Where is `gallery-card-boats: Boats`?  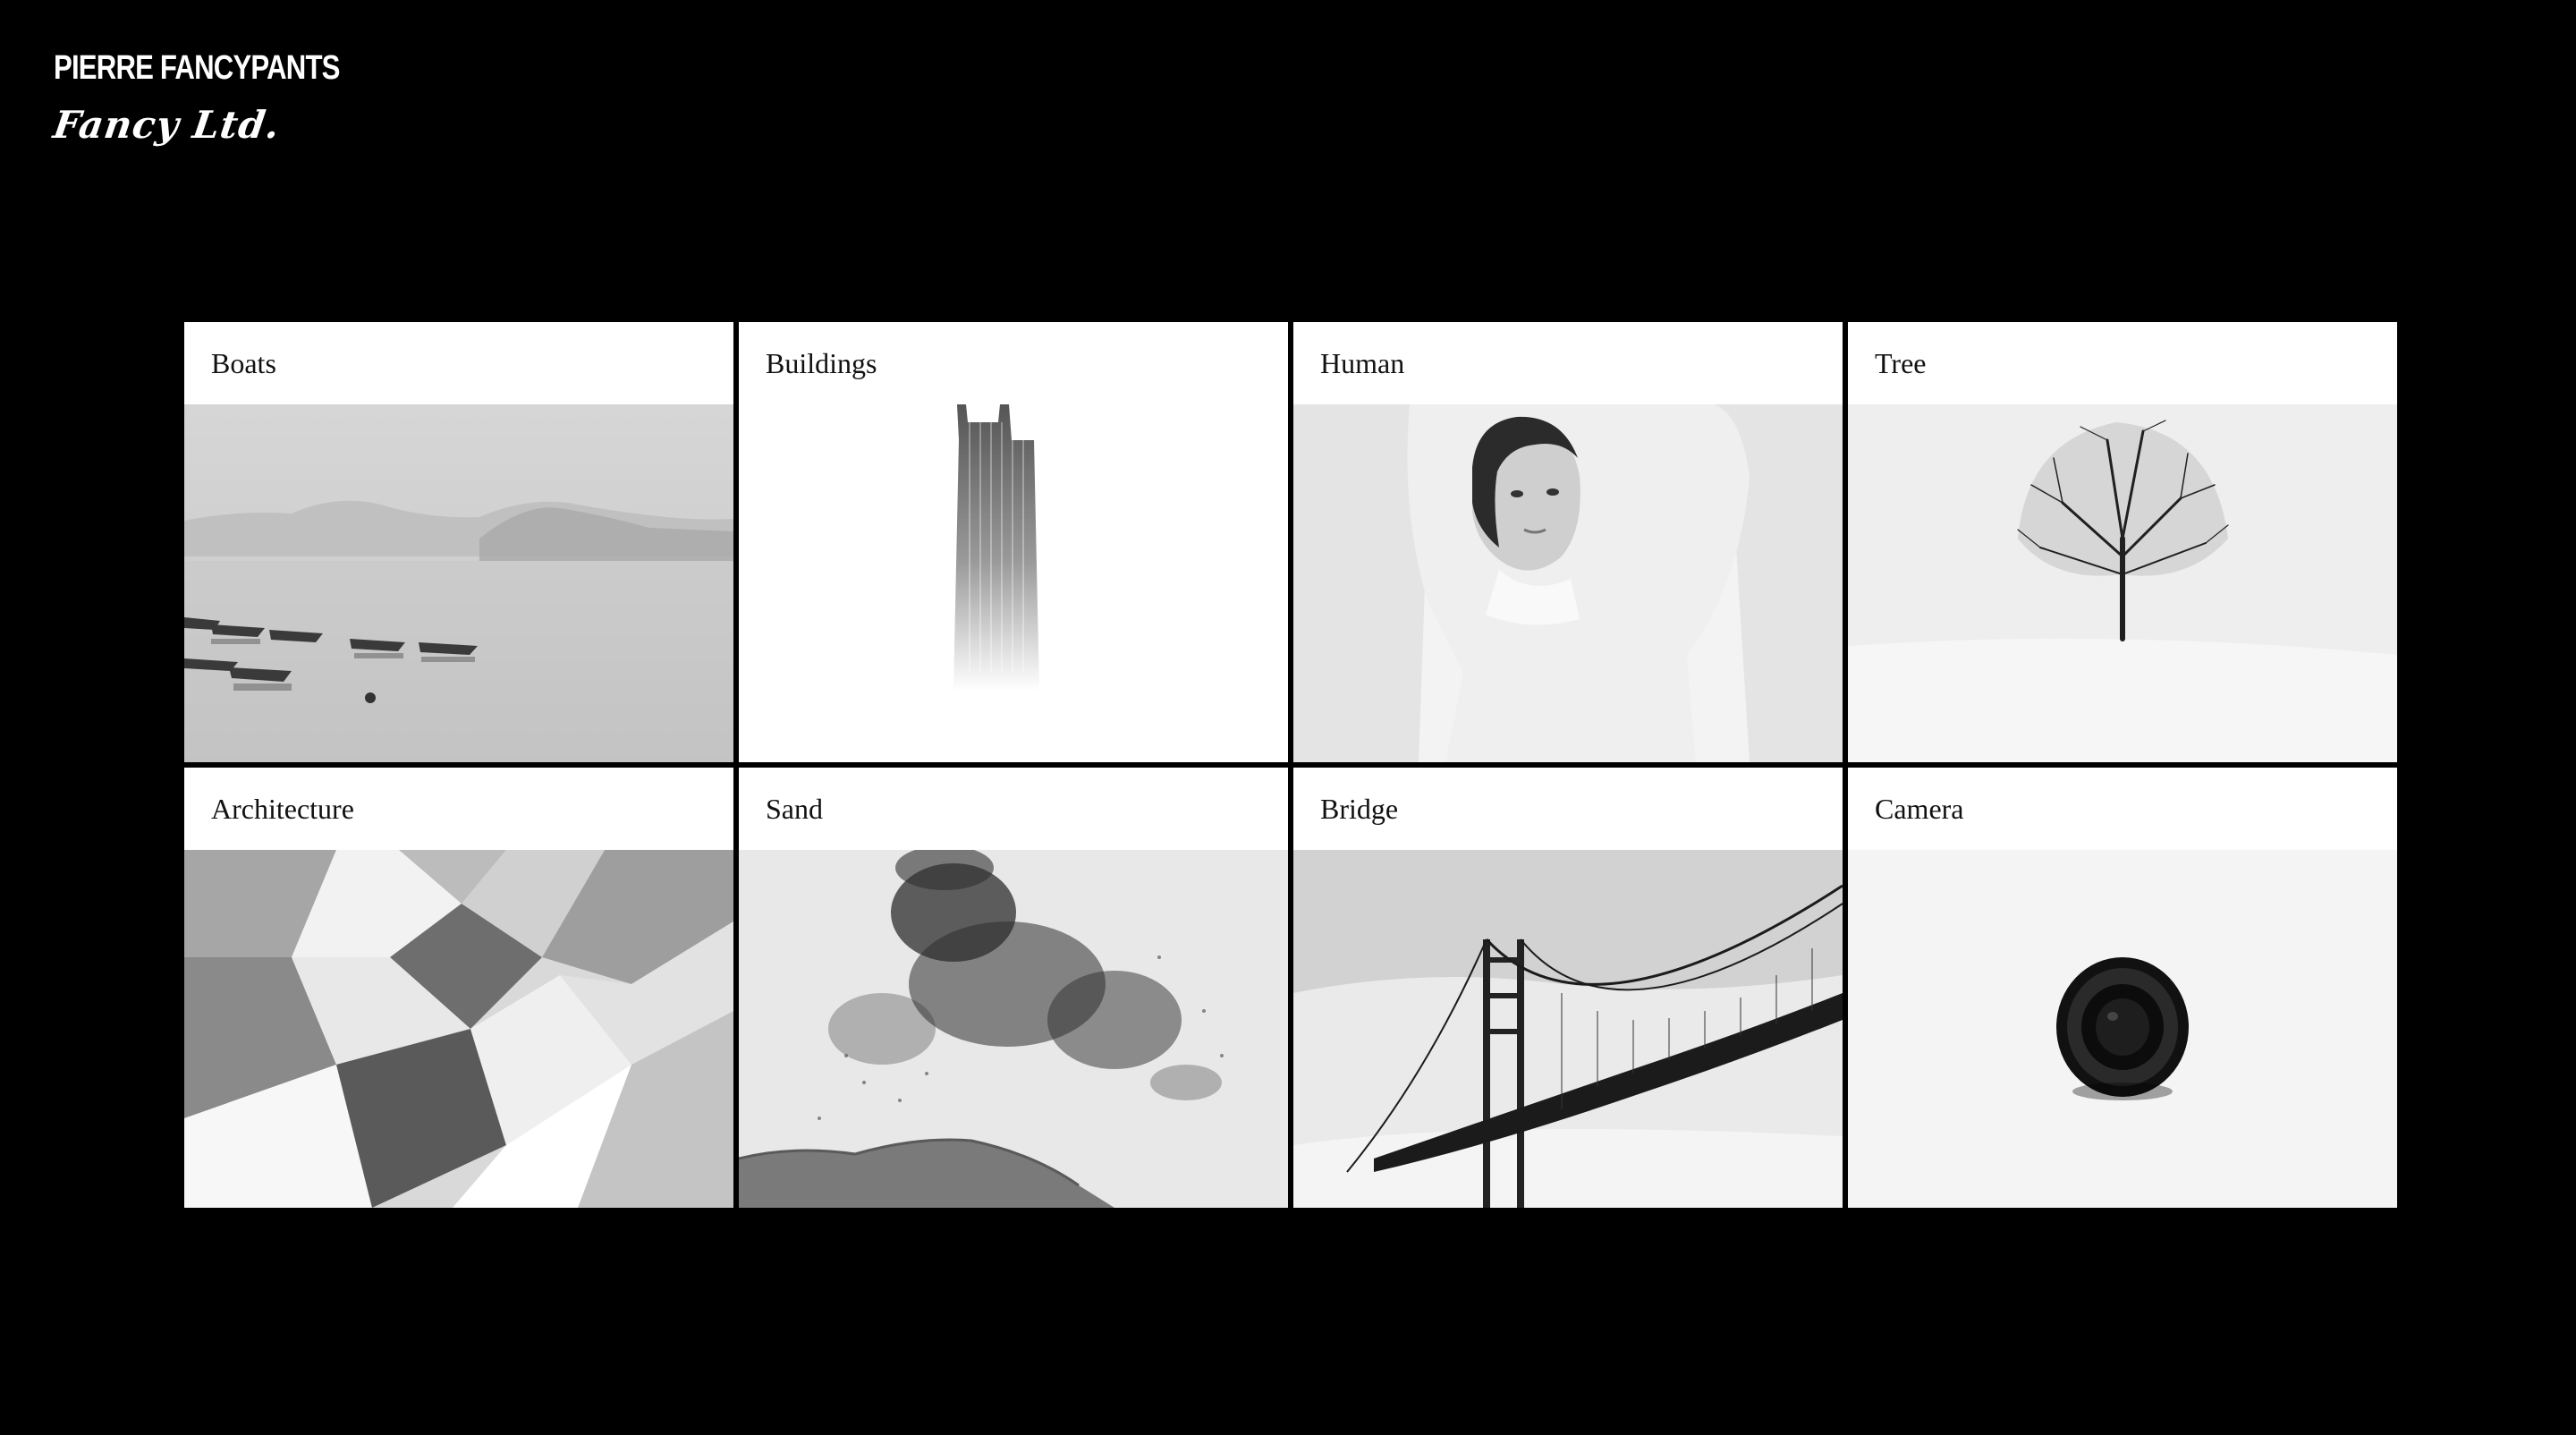
gallery-card-boats: Boats is located at coordinates (458, 542).